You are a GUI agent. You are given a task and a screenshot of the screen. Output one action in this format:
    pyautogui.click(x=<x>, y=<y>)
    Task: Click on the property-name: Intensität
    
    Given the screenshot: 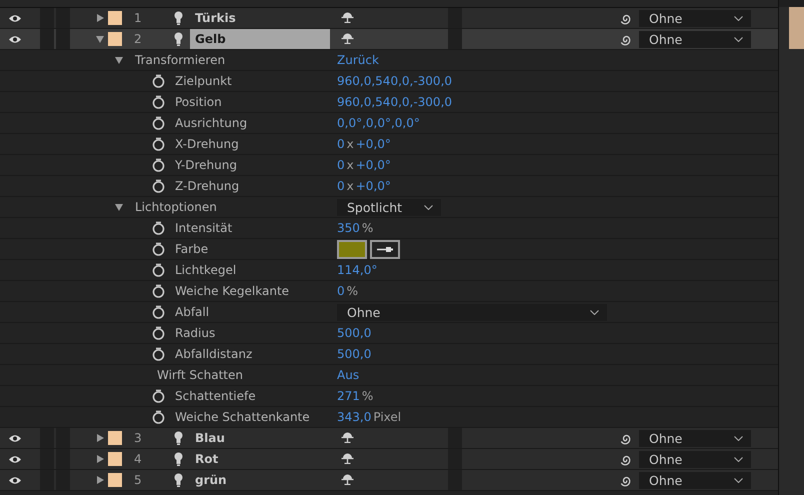 What is the action you would take?
    pyautogui.click(x=203, y=228)
    